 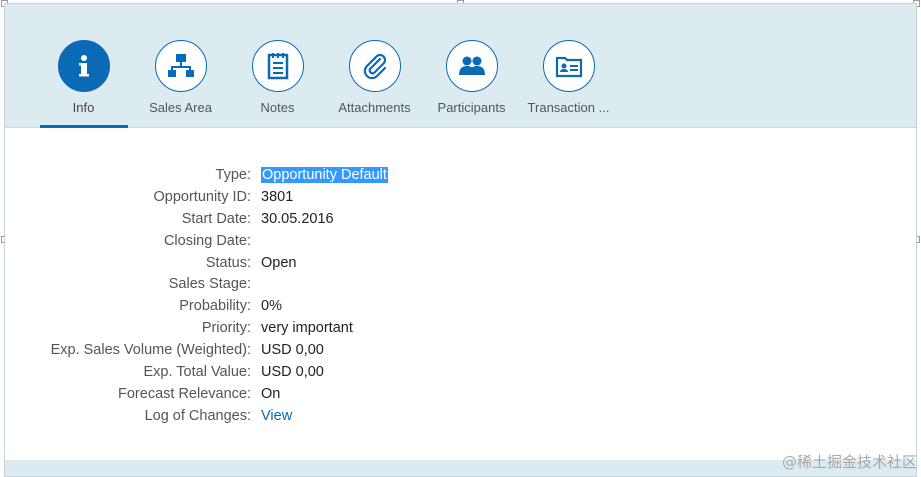 What do you see at coordinates (277, 196) in the screenshot?
I see `field-value: 3801` at bounding box center [277, 196].